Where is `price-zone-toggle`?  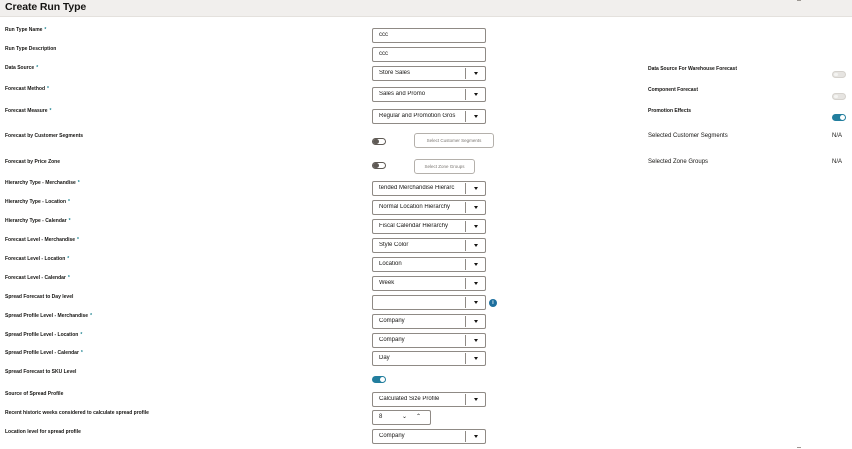
price-zone-toggle is located at coordinates (379, 165).